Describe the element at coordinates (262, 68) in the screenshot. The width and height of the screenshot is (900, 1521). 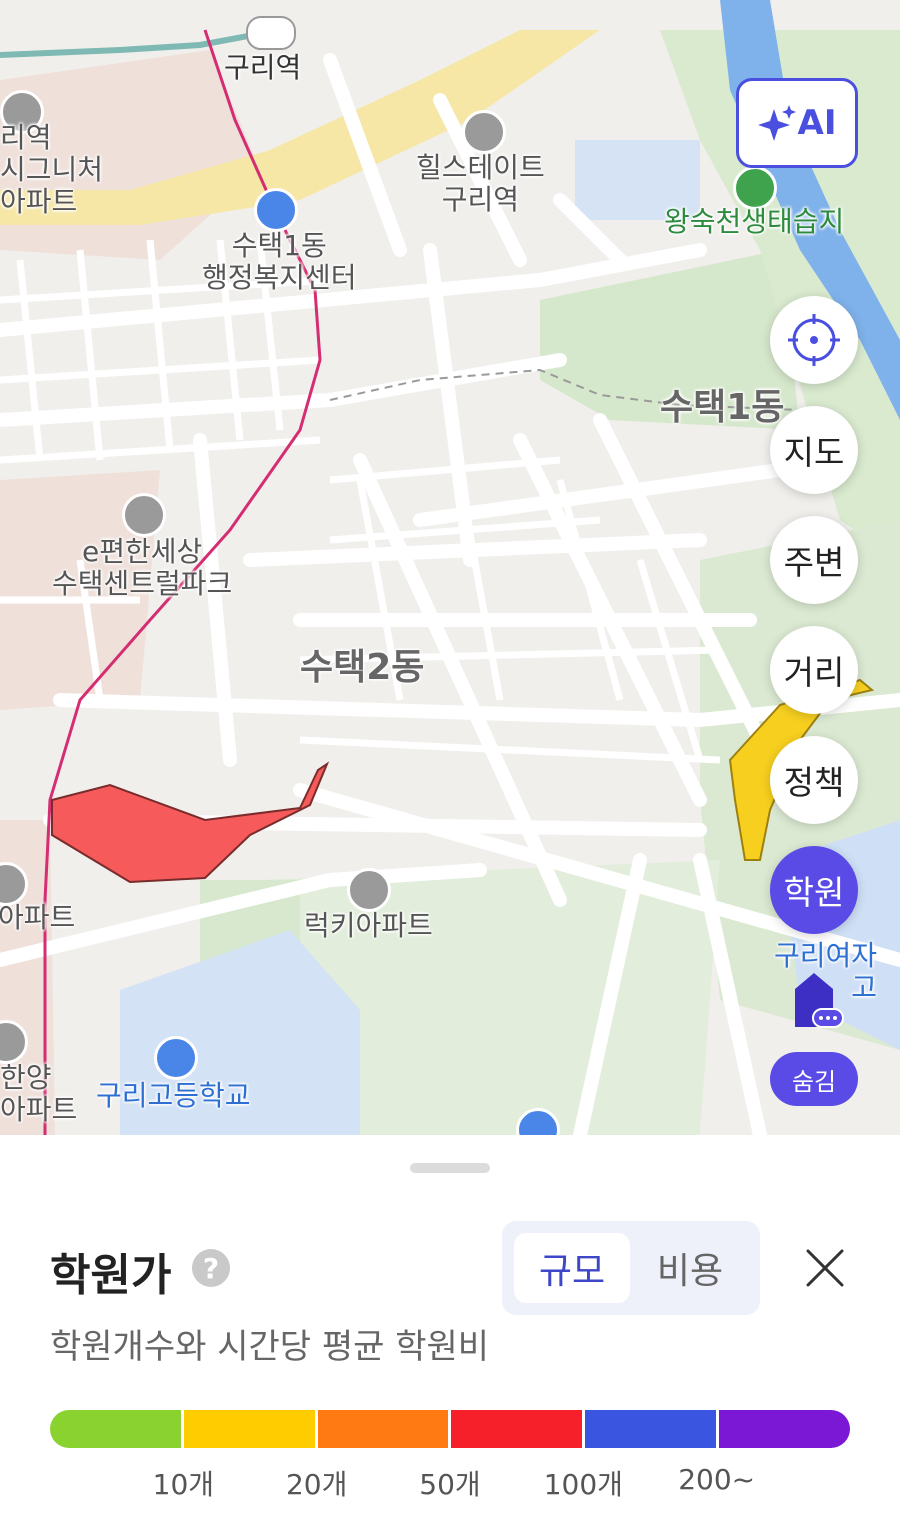
I see `map-label-guri-station: 구리역` at that location.